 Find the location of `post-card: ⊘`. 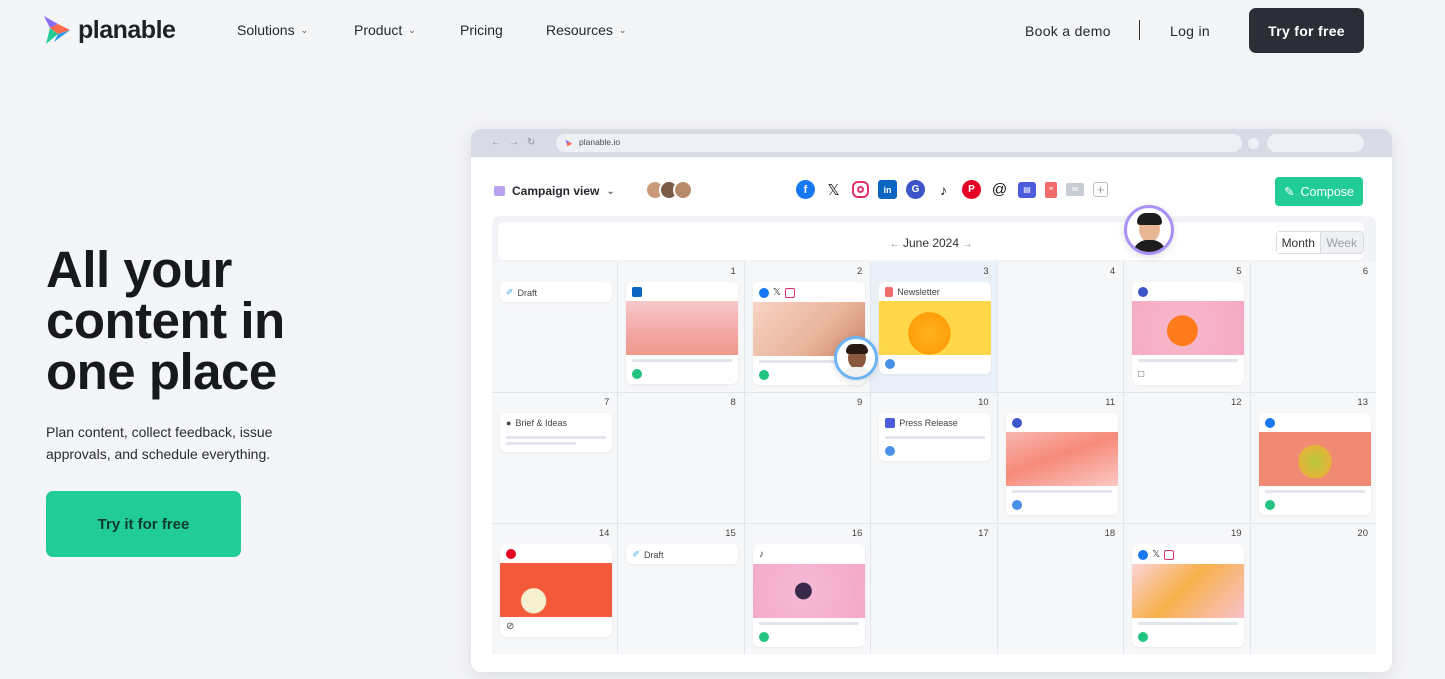

post-card: ⊘ is located at coordinates (556, 590).